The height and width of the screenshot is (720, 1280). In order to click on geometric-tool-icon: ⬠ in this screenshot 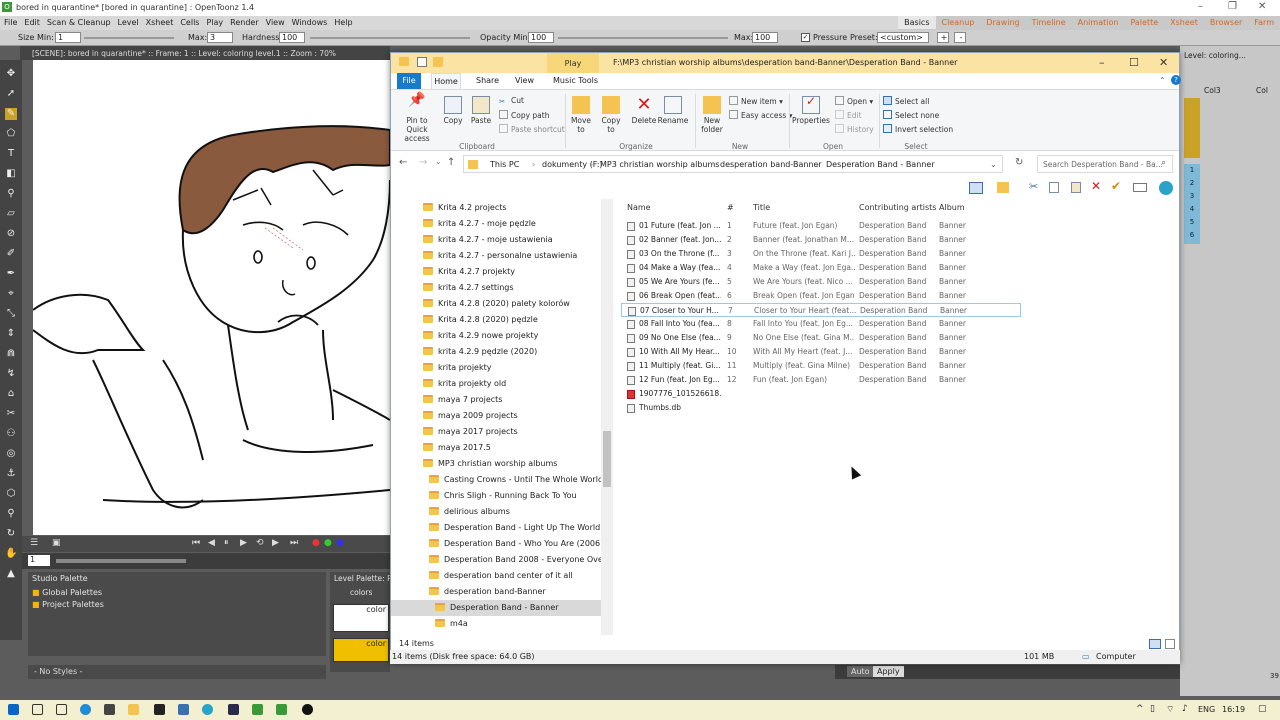, I will do `click(11, 134)`.